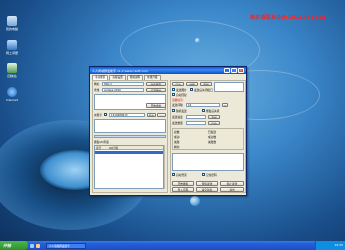 The image size is (345, 250). Describe the element at coordinates (212, 132) in the screenshot. I see `stat-sent-label: 已发送` at that location.